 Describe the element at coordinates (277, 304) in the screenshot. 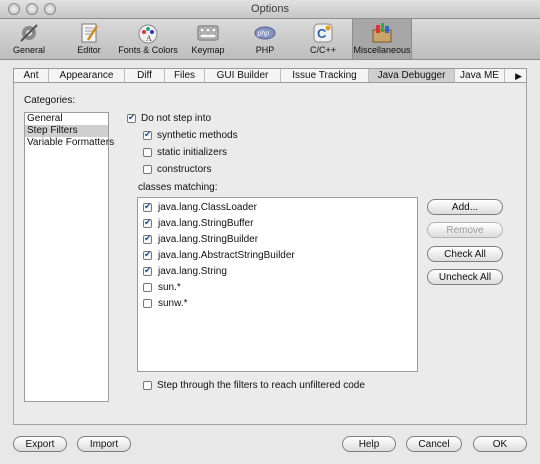

I see `list-item: sunw.*` at that location.